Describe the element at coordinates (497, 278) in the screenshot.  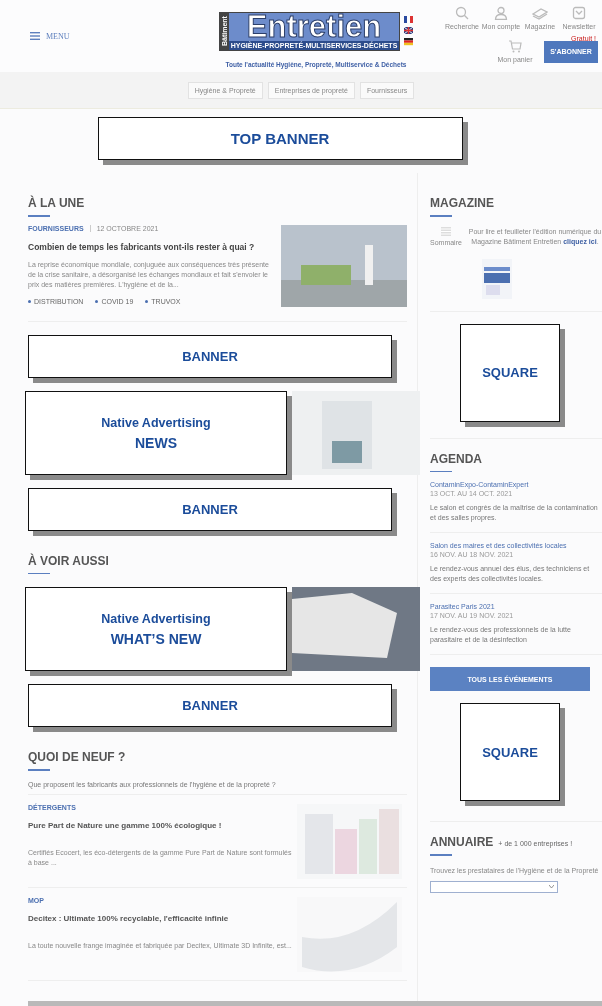
I see `magazine-cover-placeholder` at that location.